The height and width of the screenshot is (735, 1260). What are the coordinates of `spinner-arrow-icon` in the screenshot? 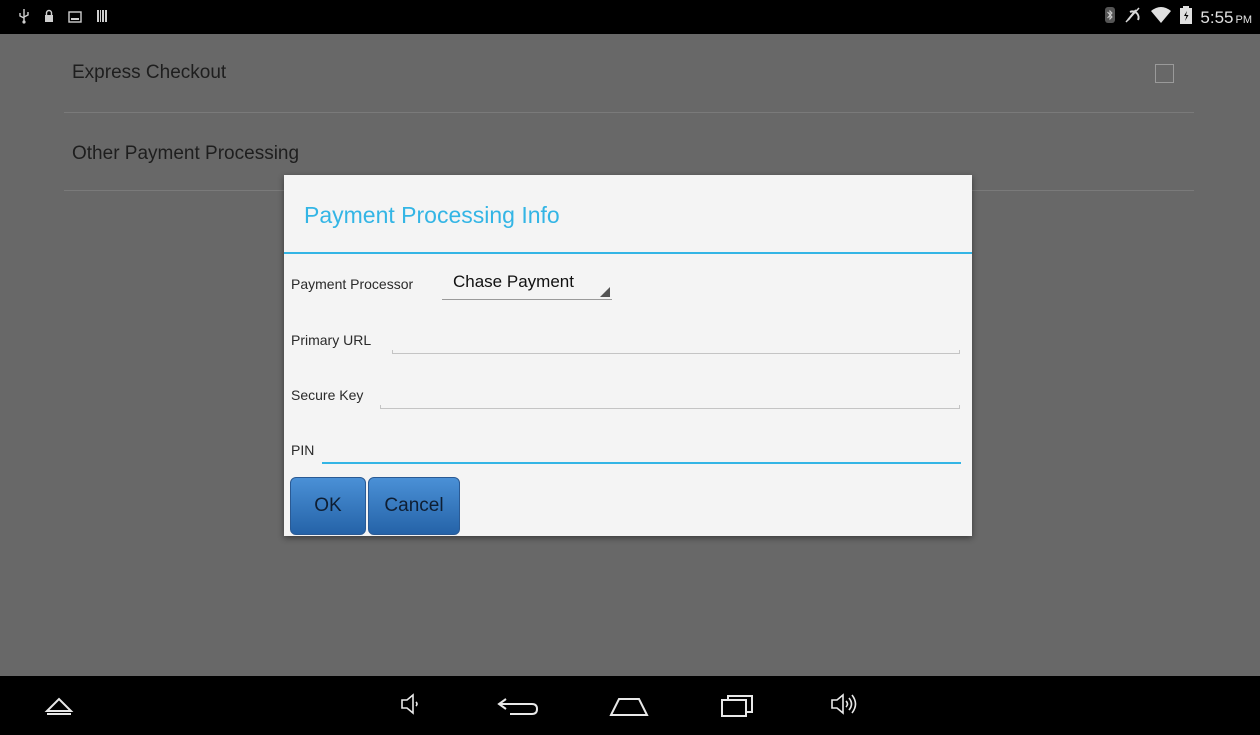 It's located at (605, 292).